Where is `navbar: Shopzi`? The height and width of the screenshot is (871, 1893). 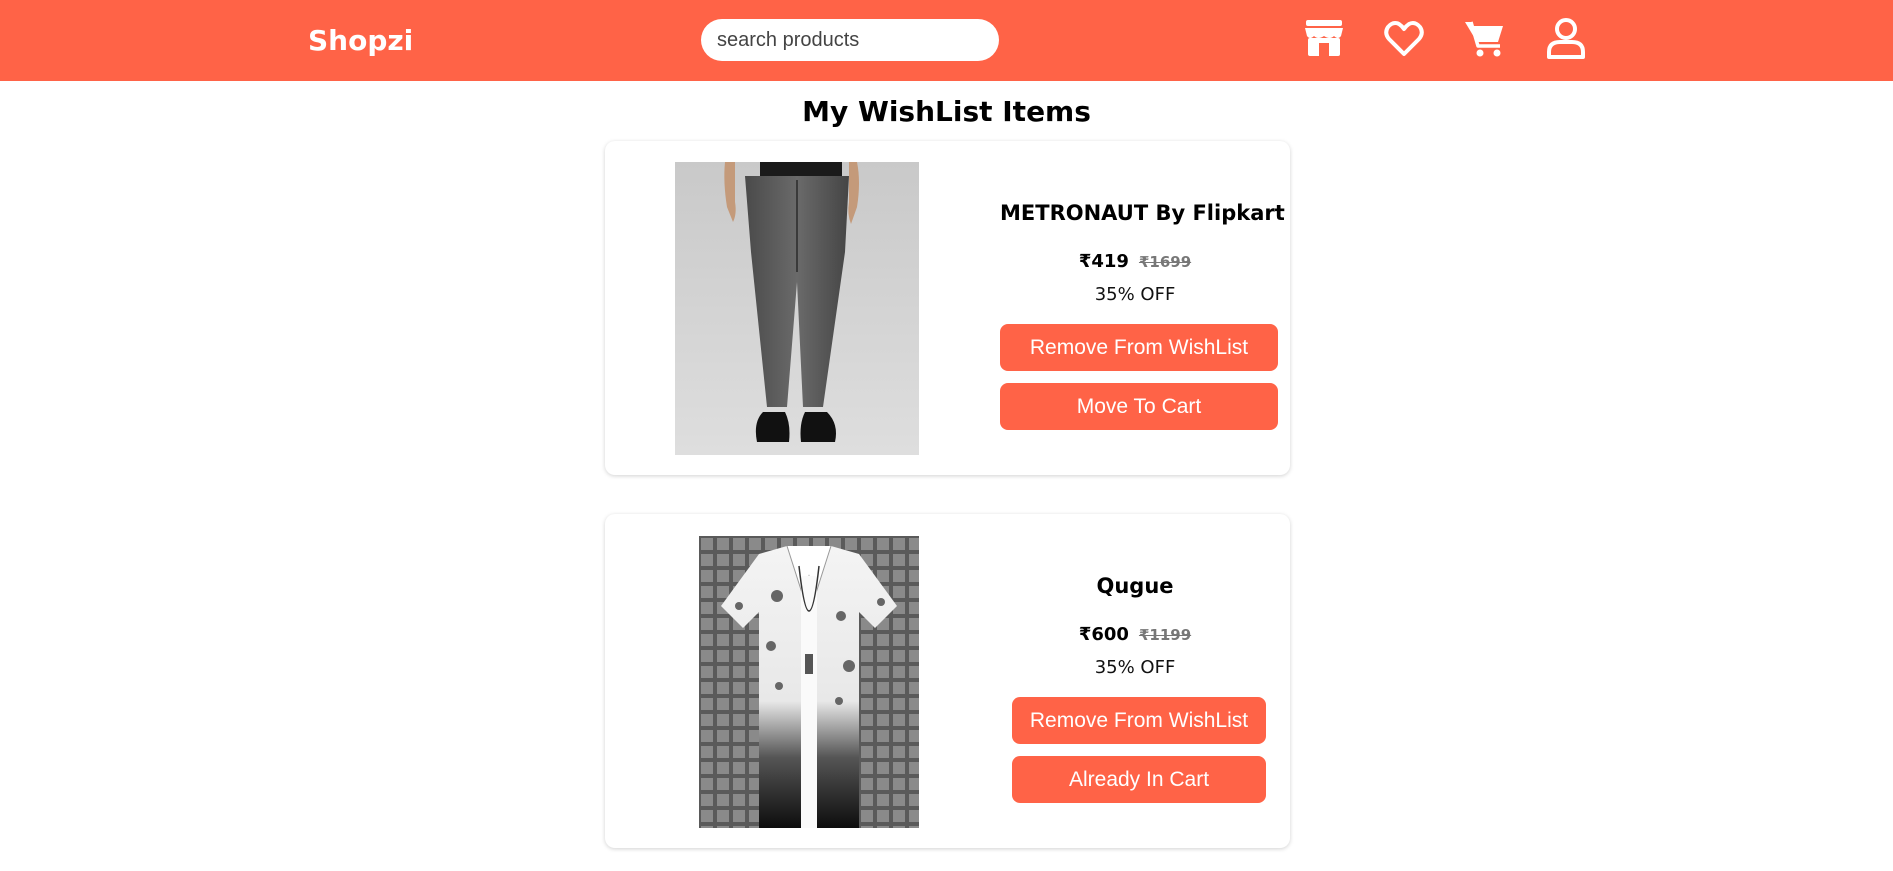
navbar: Shopzi is located at coordinates (946, 40).